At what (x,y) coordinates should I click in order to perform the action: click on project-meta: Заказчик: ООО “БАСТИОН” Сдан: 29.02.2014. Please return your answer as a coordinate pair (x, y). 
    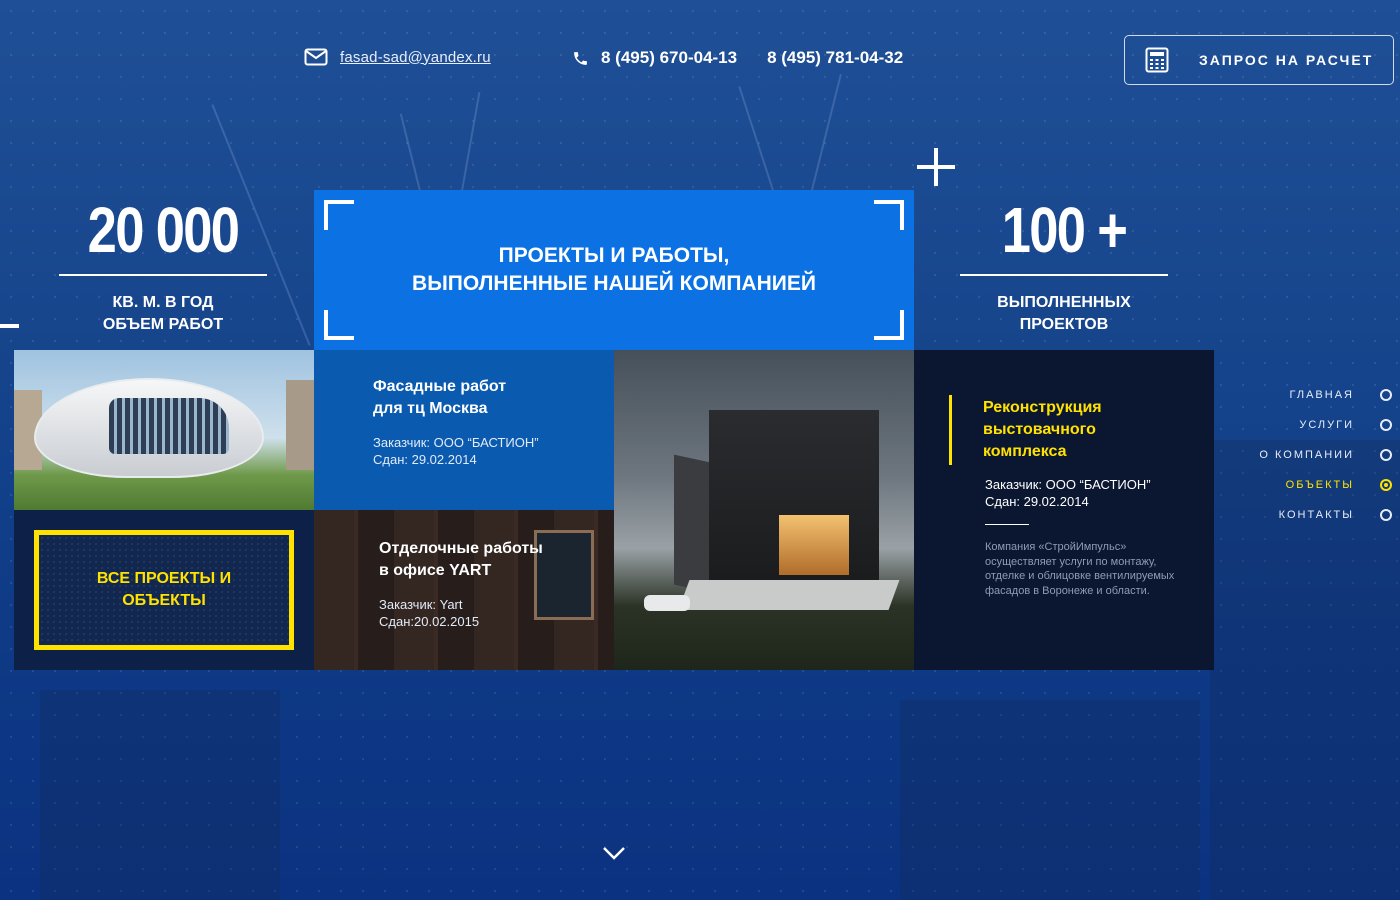
    Looking at the image, I should click on (456, 451).